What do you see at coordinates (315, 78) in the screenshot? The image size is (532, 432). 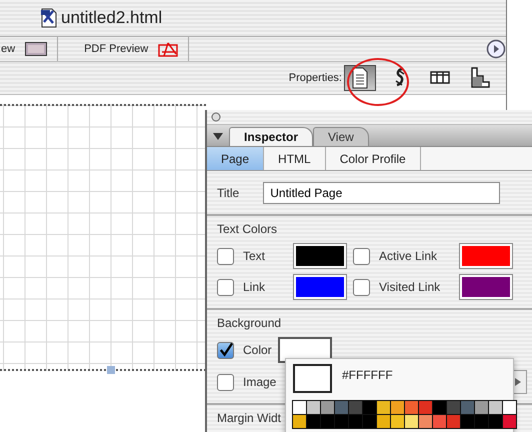 I see `properties-label: Properties:` at bounding box center [315, 78].